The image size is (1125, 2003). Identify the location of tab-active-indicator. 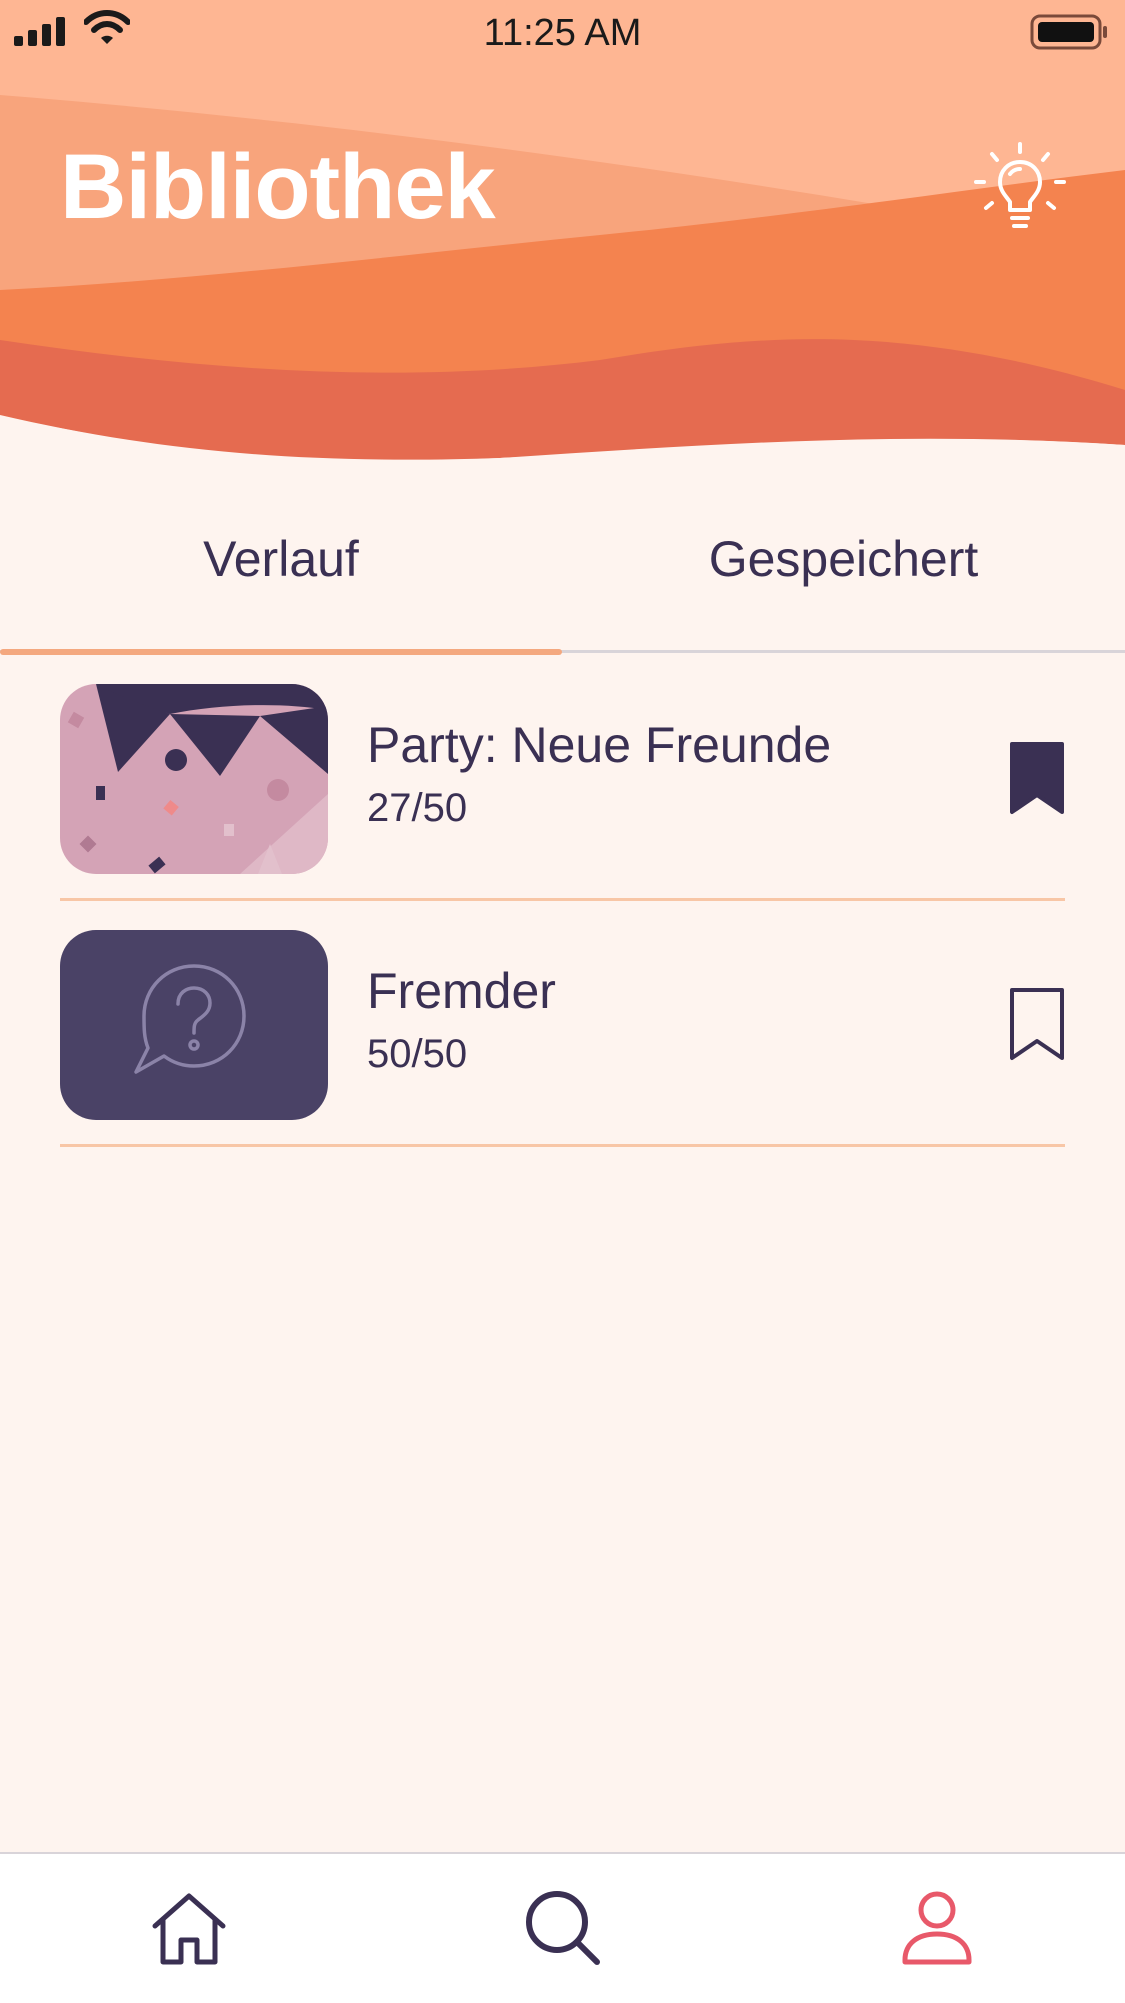
(281, 652).